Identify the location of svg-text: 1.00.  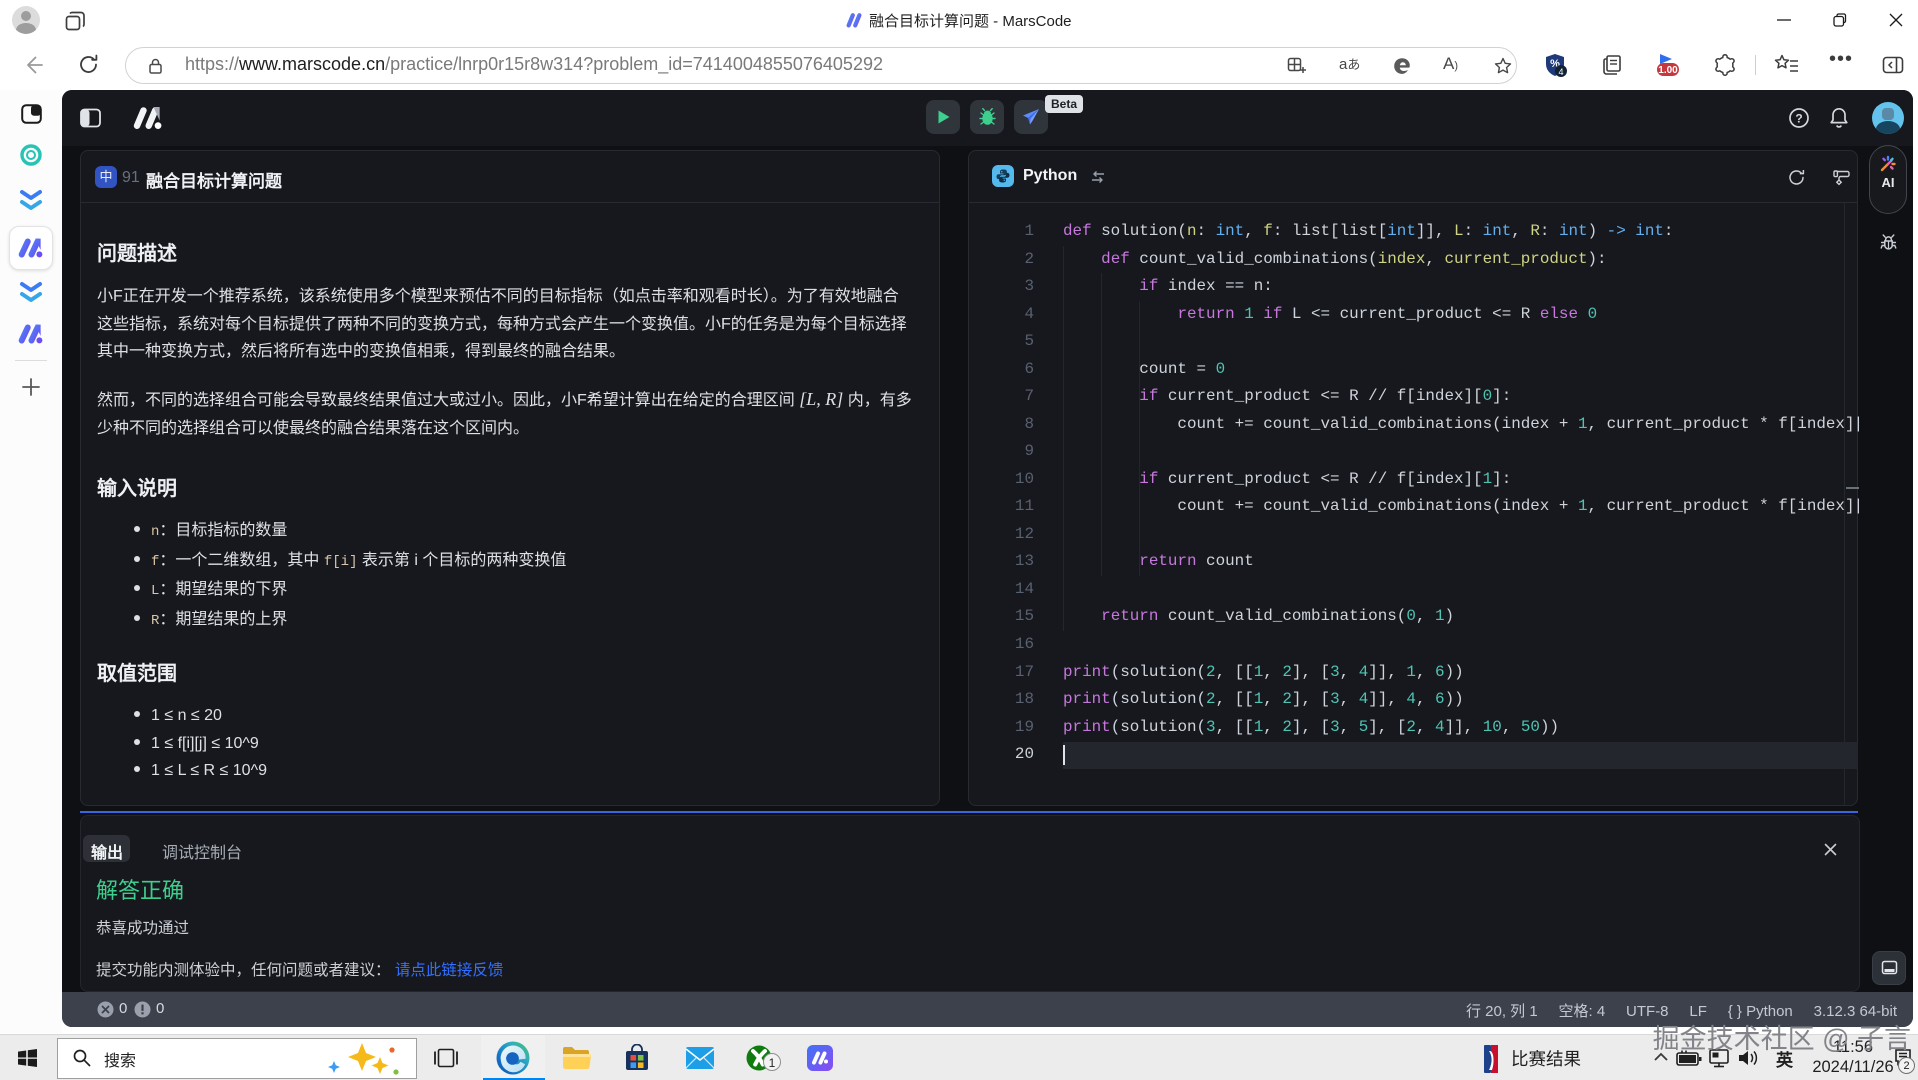
(1668, 70).